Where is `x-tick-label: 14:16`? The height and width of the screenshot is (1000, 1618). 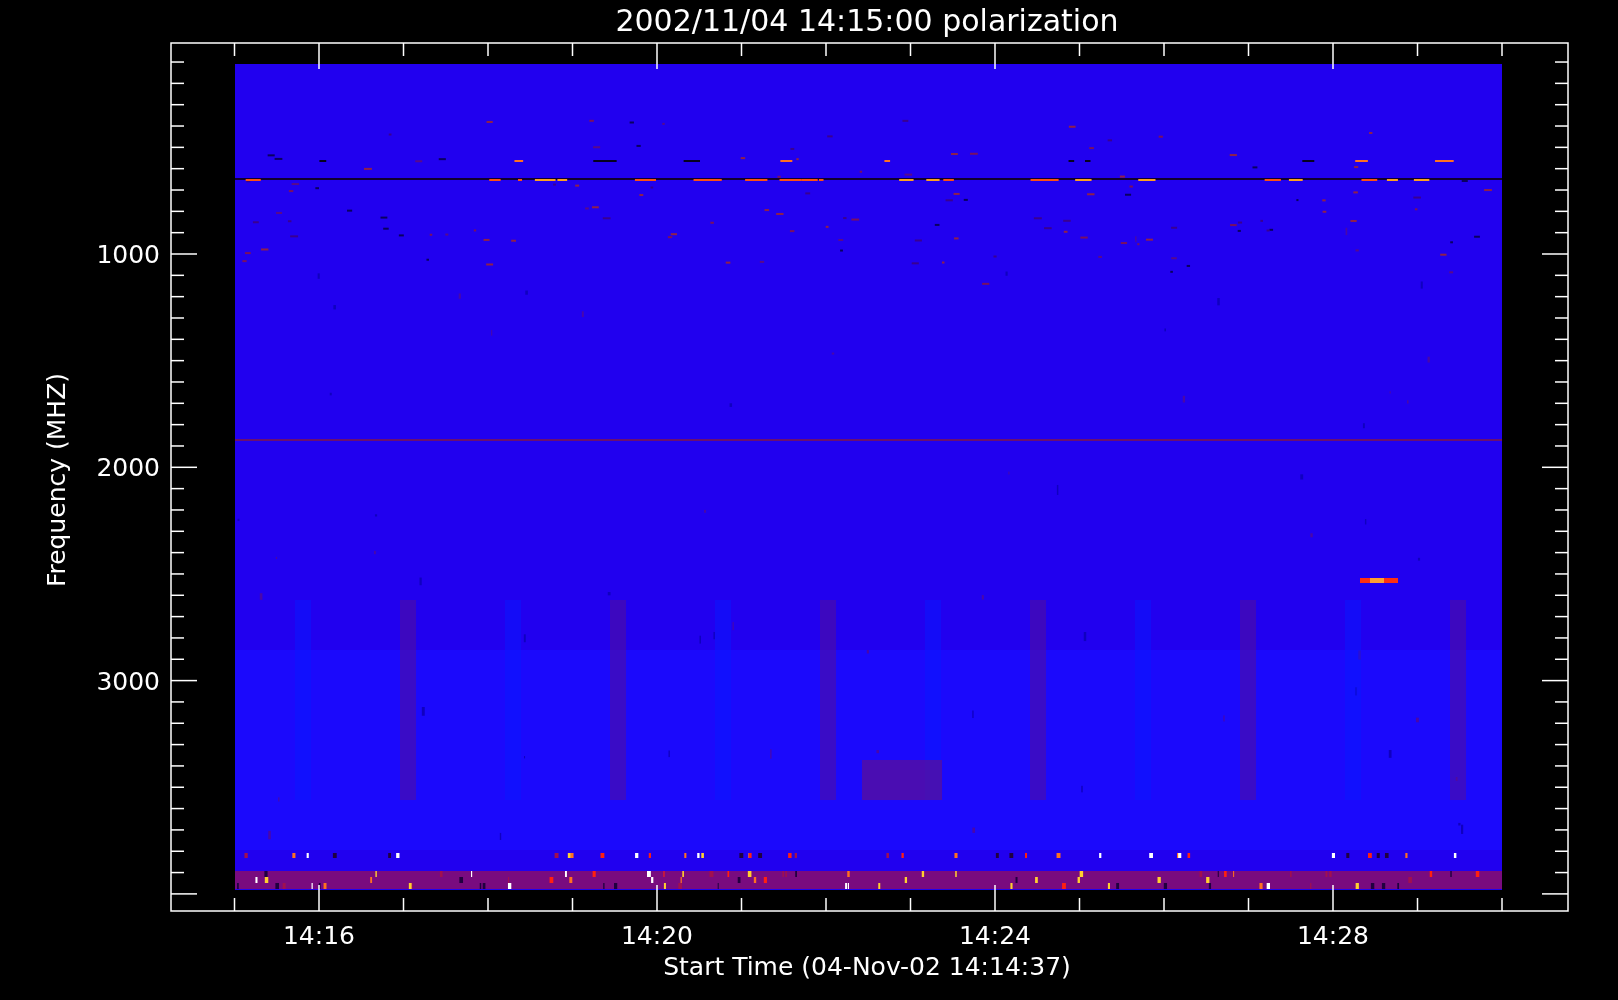 x-tick-label: 14:16 is located at coordinates (319, 935).